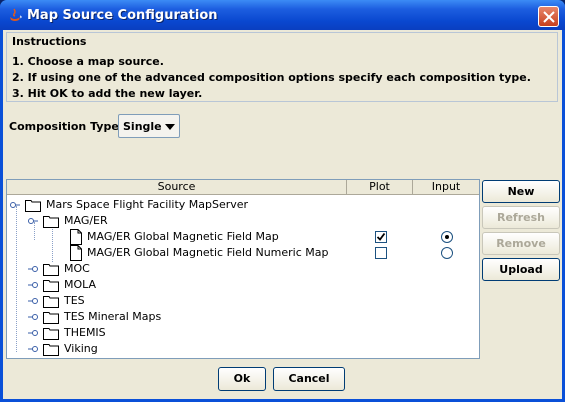 The image size is (565, 402). Describe the element at coordinates (208, 252) in the screenshot. I see `map-item-label: MAG/ER Global Magnetic Field Numeric Map` at that location.